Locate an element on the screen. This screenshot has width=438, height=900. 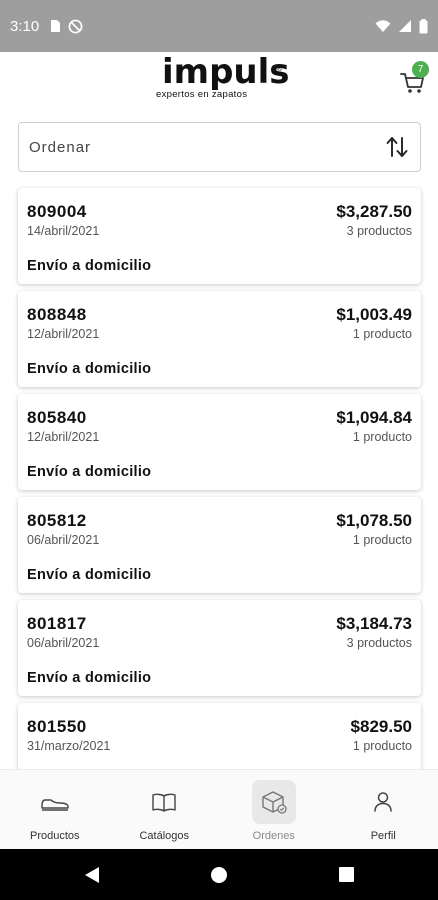
status-notification-icons is located at coordinates (66, 26).